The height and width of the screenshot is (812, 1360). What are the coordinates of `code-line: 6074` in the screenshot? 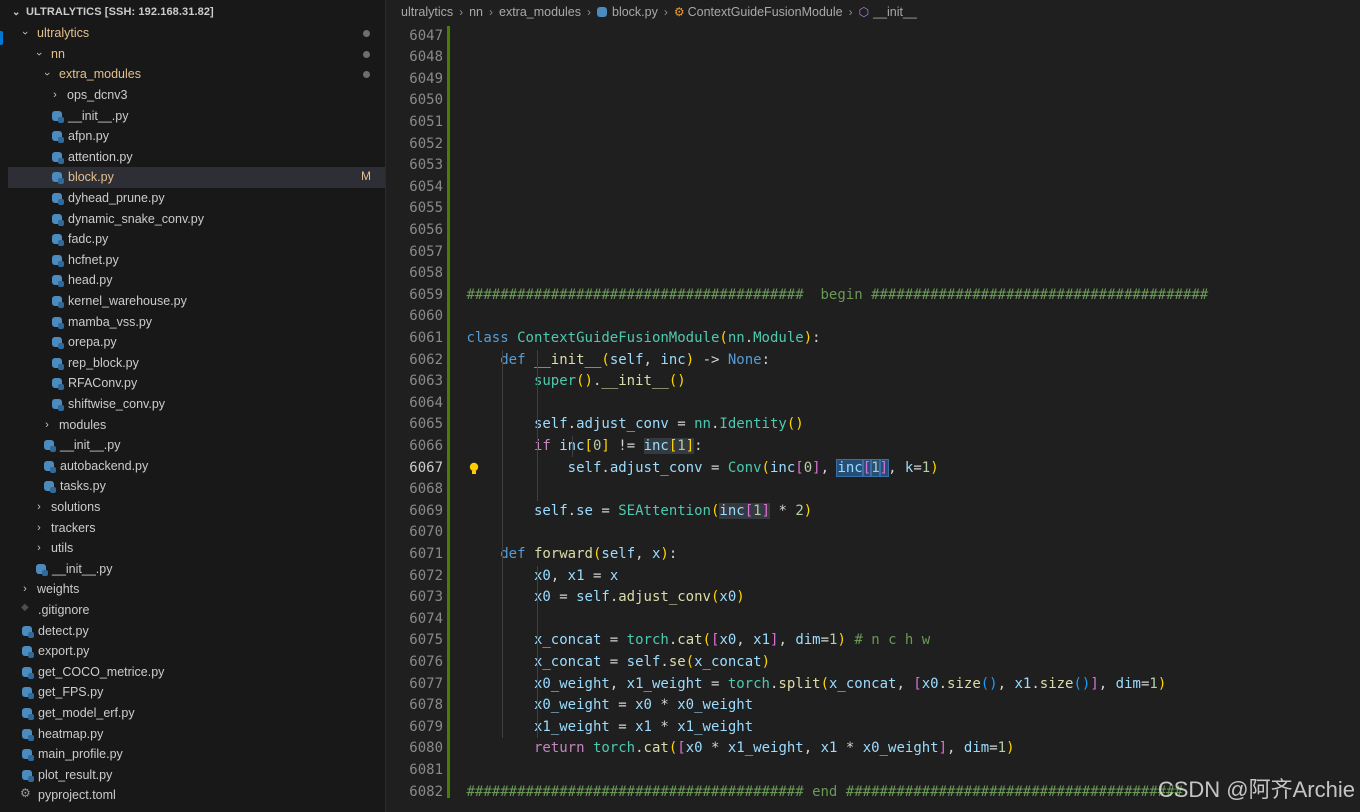 It's located at (873, 620).